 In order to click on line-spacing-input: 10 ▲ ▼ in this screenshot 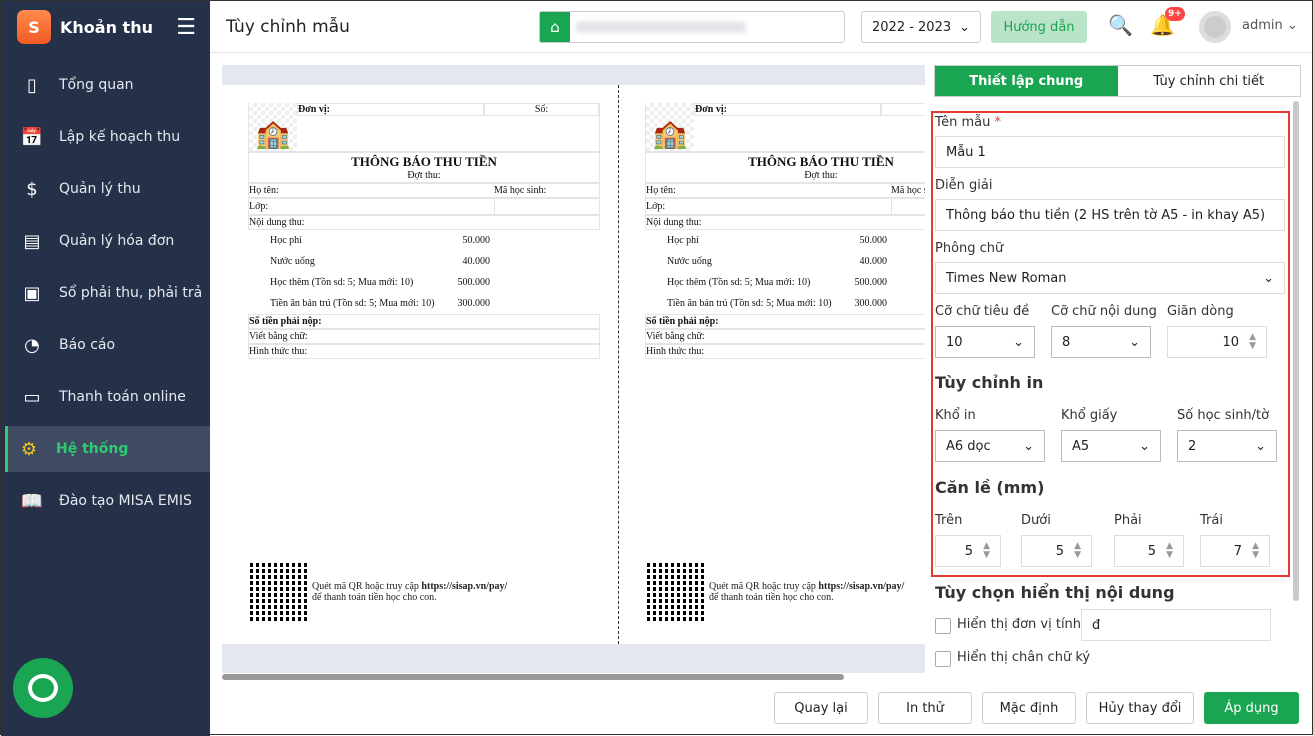, I will do `click(1217, 342)`.